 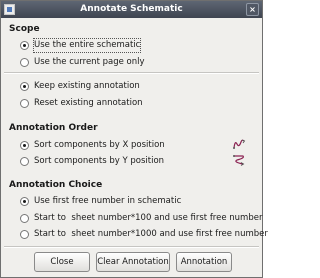 I want to click on clear-annotation-button: Clear Annotation, so click(x=133, y=262).